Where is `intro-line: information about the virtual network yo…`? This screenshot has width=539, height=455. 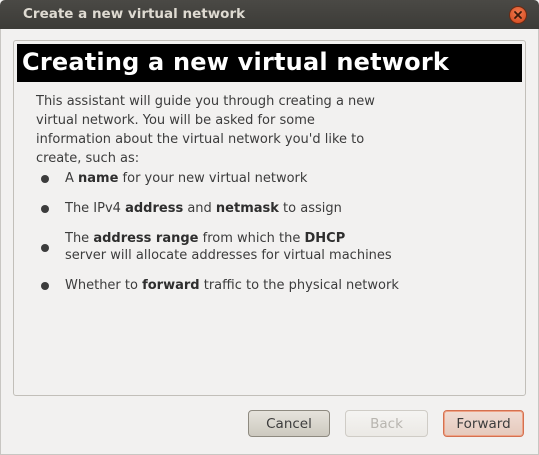 intro-line: information about the virtual network yo… is located at coordinates (200, 139).